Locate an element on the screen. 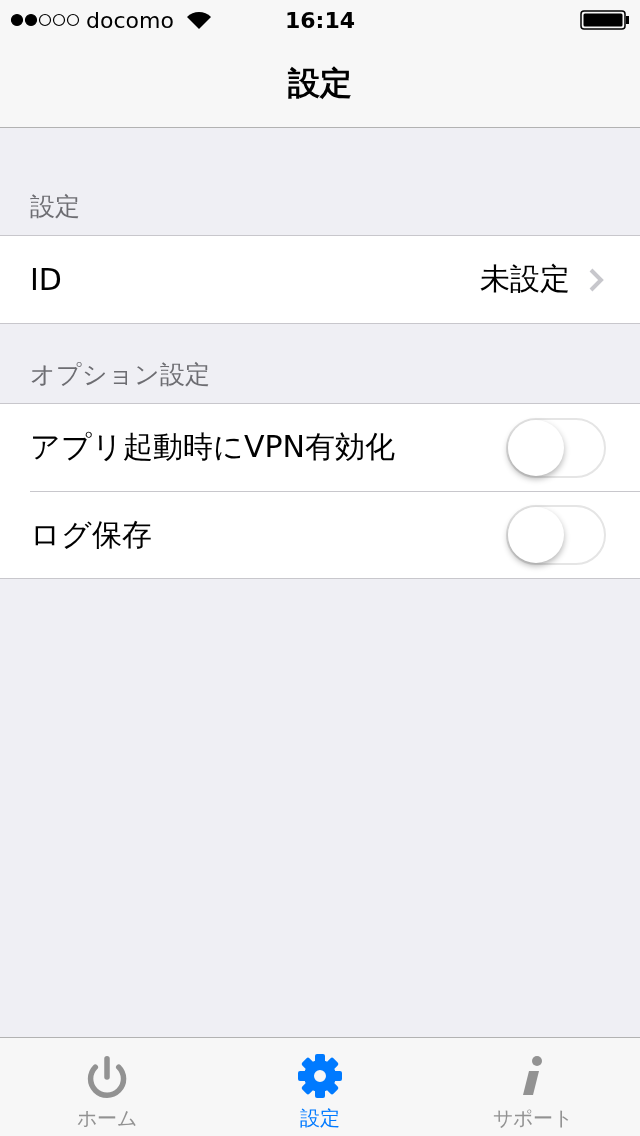 This screenshot has height=1136, width=640. tab-item: ホーム is located at coordinates (107, 1087).